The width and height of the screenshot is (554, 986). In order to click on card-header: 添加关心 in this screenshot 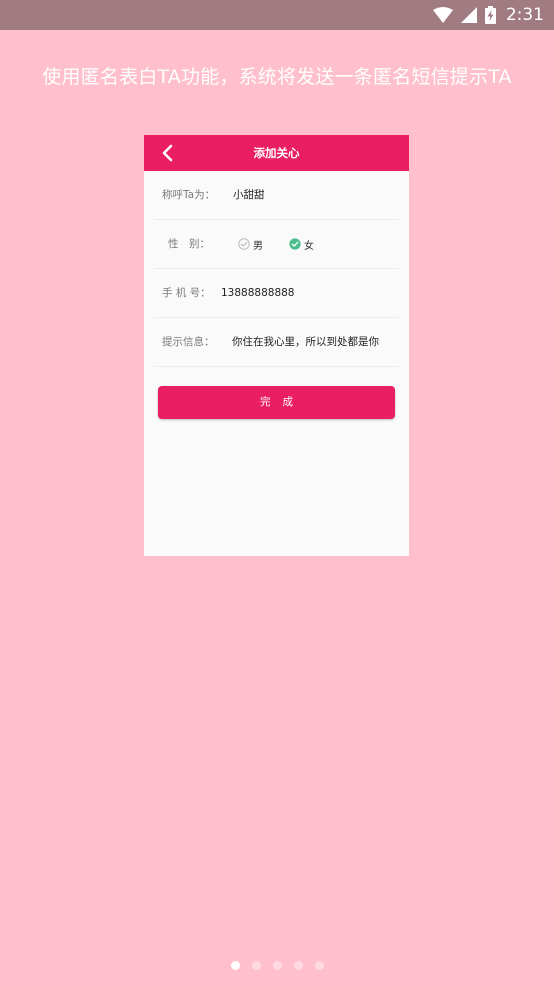, I will do `click(276, 153)`.